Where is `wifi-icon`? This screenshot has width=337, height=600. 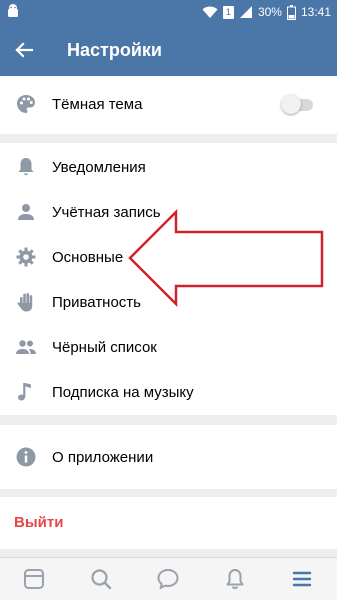 wifi-icon is located at coordinates (210, 12).